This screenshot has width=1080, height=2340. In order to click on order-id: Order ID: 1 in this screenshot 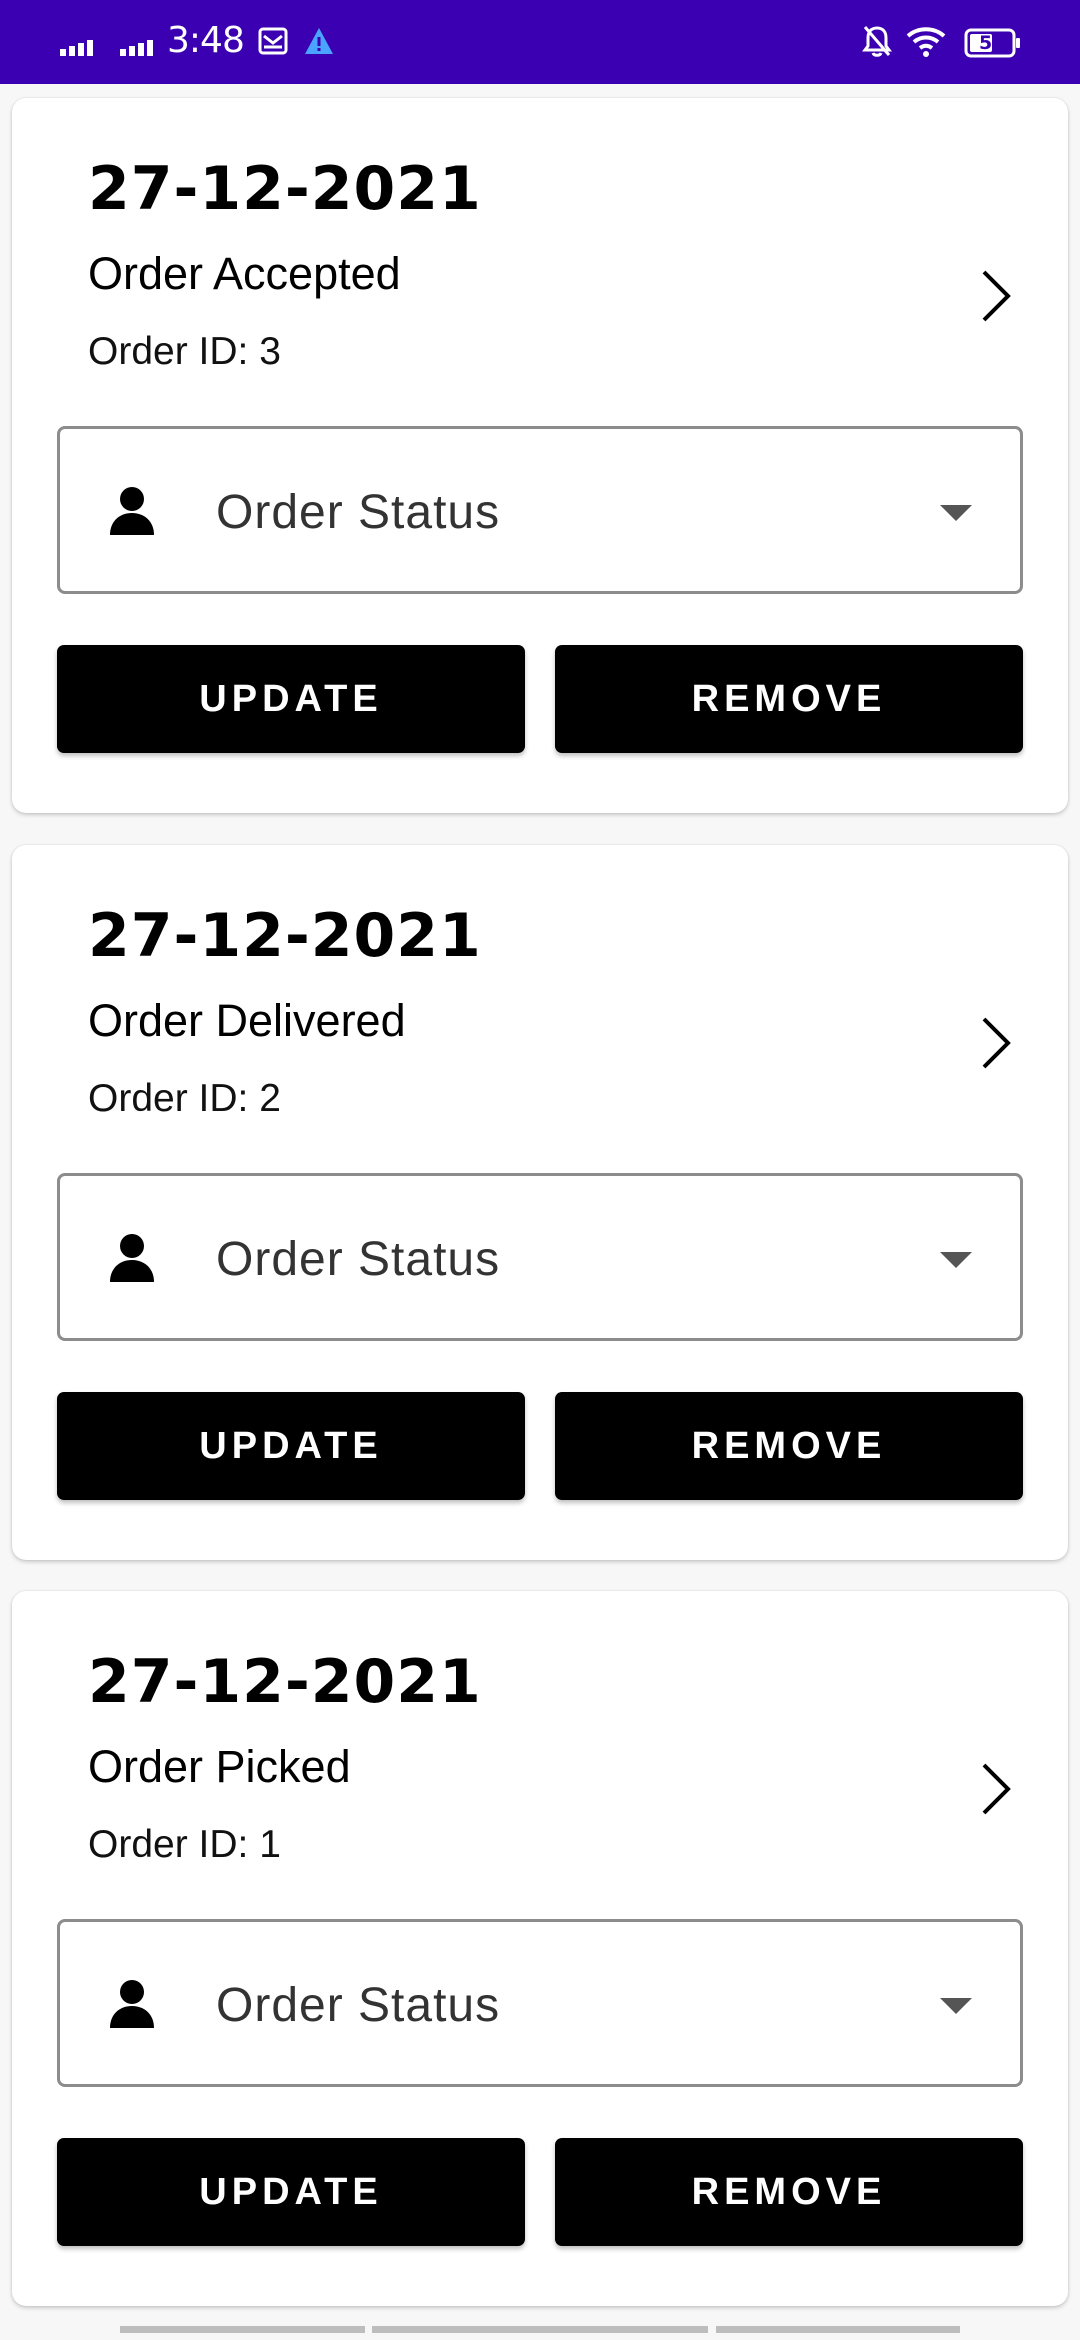, I will do `click(184, 1844)`.